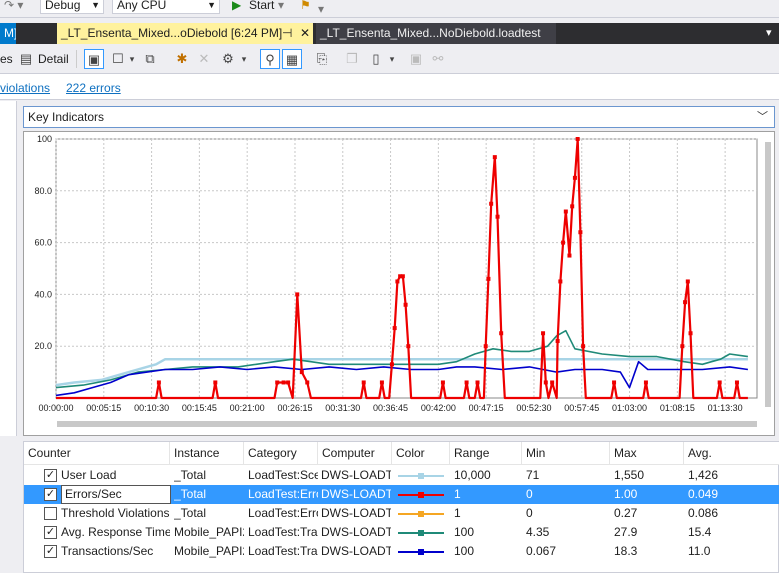 This screenshot has height=573, width=779. What do you see at coordinates (95, 5) in the screenshot?
I see `chevron-down-icon: ▼` at bounding box center [95, 5].